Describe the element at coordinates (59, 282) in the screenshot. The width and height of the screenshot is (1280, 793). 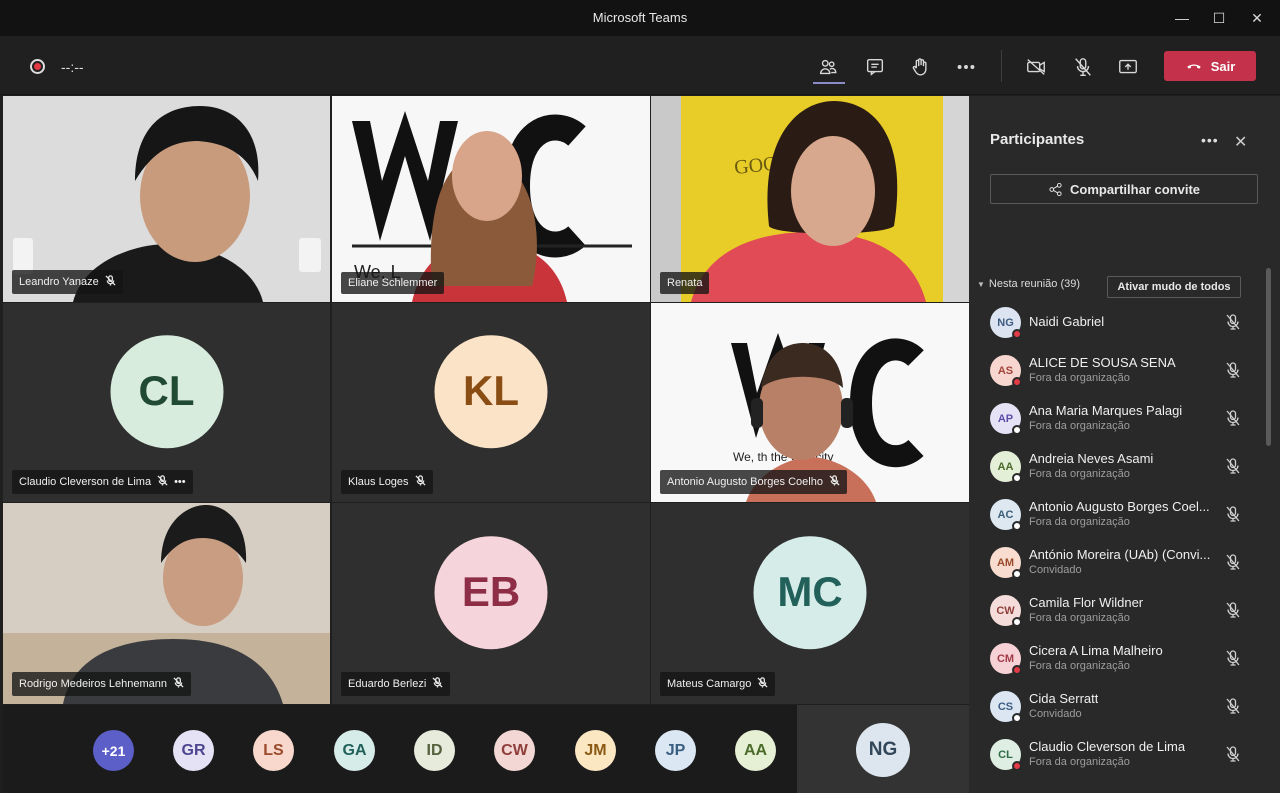
I see `participant-name: Leandro Yanaze` at that location.